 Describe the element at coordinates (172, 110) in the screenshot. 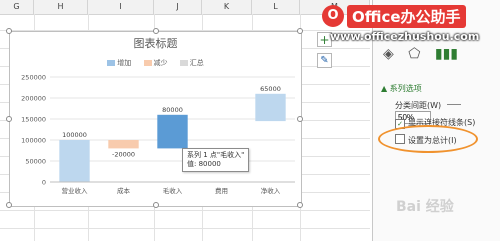

I see `data-label: 80000` at that location.